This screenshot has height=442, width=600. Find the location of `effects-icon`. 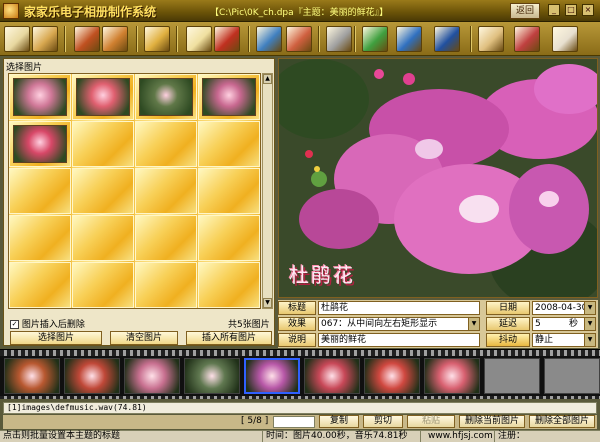

effects-icon is located at coordinates (299, 39).